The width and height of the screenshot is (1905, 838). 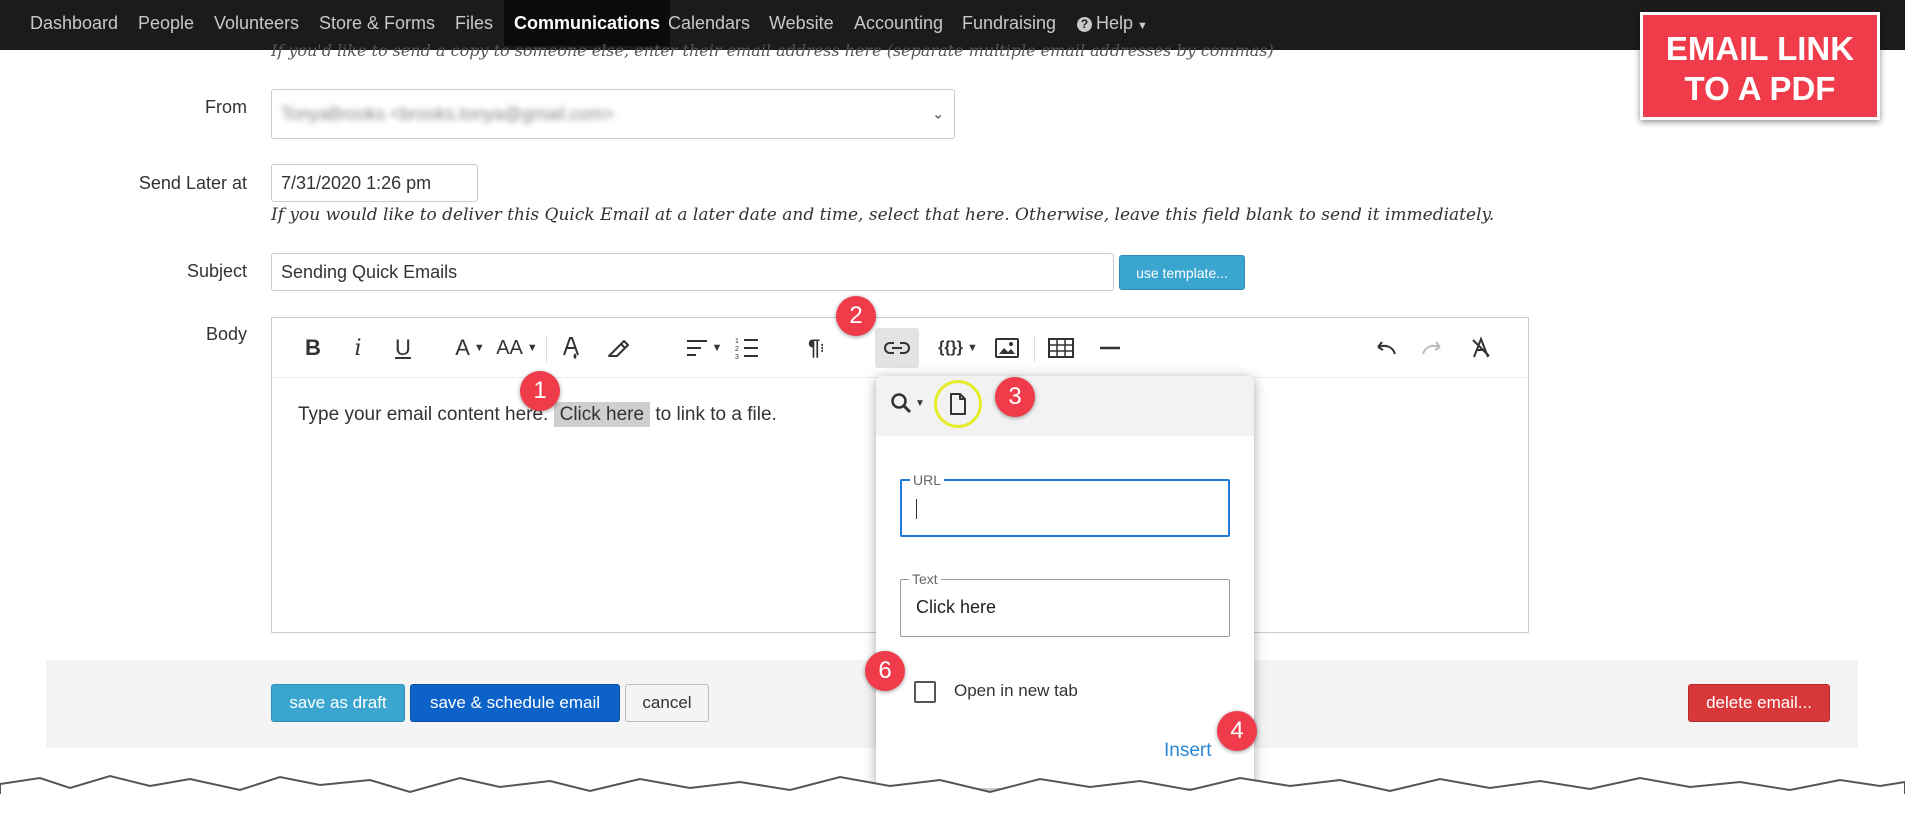 What do you see at coordinates (737, 356) in the screenshot?
I see `svg-text: 3` at bounding box center [737, 356].